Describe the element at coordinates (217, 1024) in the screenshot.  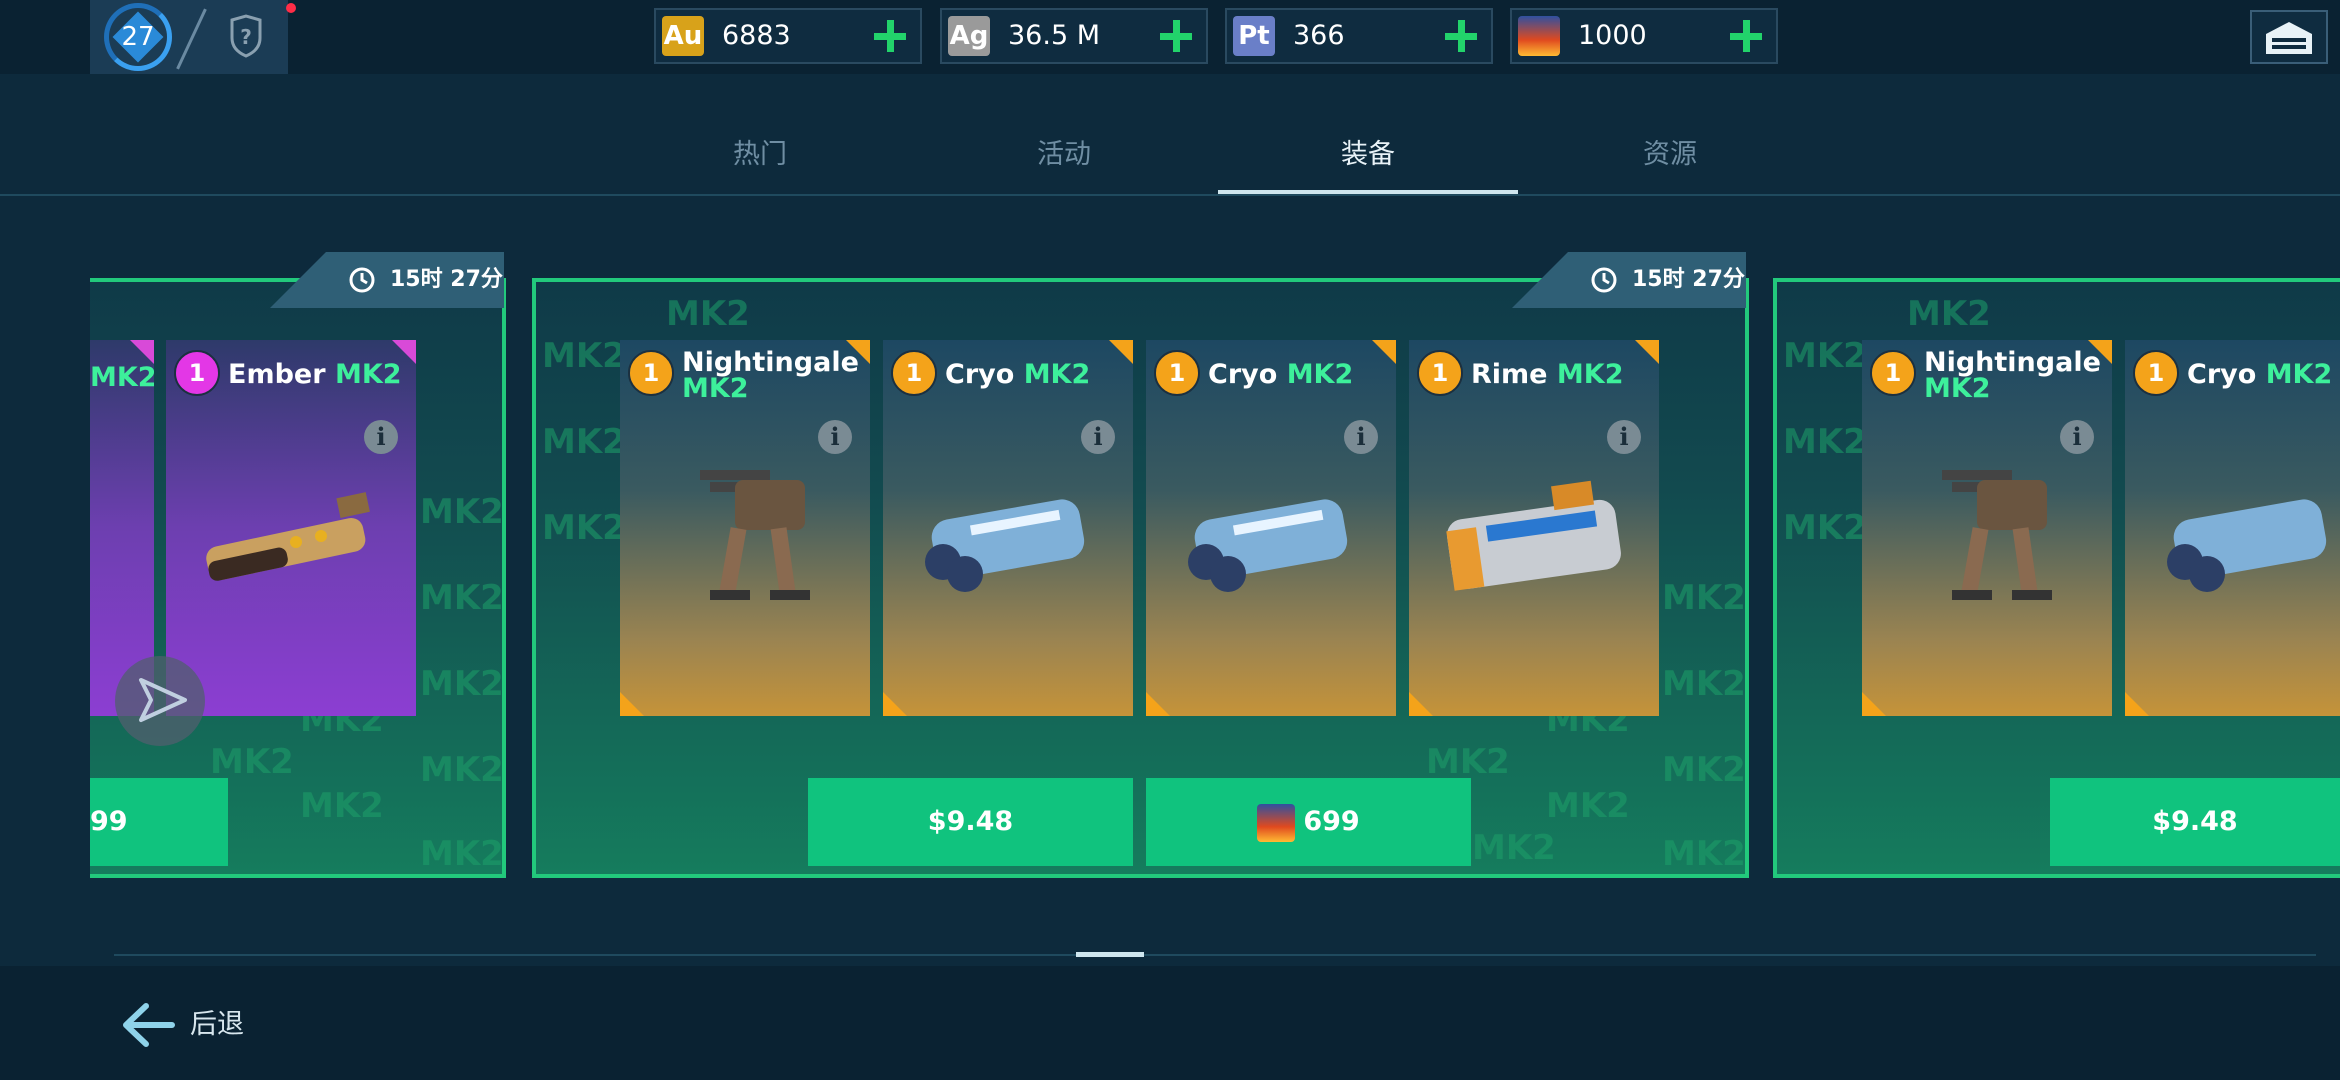
I see `back-label: 后退` at that location.